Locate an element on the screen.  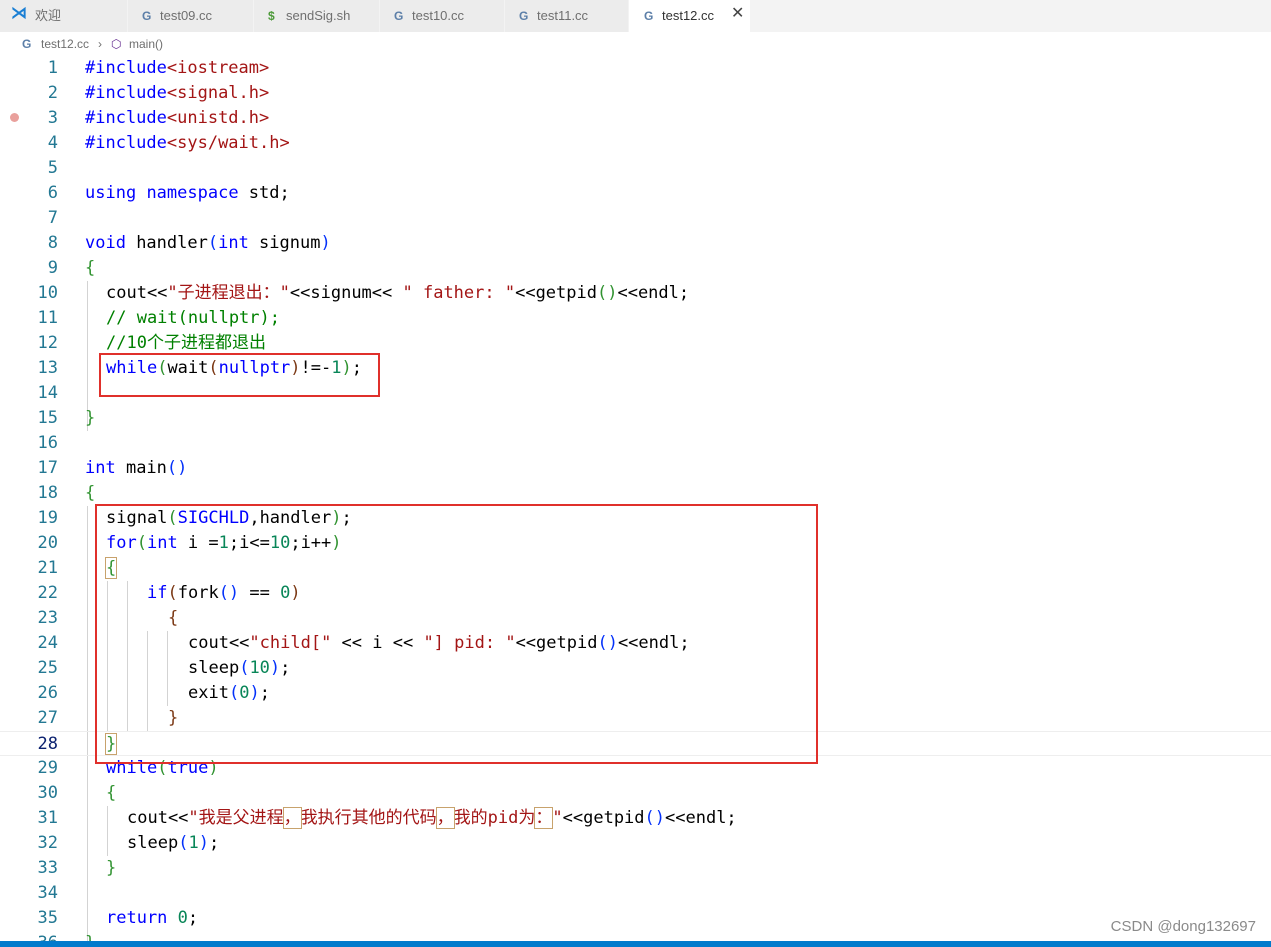
tab-test10: G test10.cc is located at coordinates (442, 16).